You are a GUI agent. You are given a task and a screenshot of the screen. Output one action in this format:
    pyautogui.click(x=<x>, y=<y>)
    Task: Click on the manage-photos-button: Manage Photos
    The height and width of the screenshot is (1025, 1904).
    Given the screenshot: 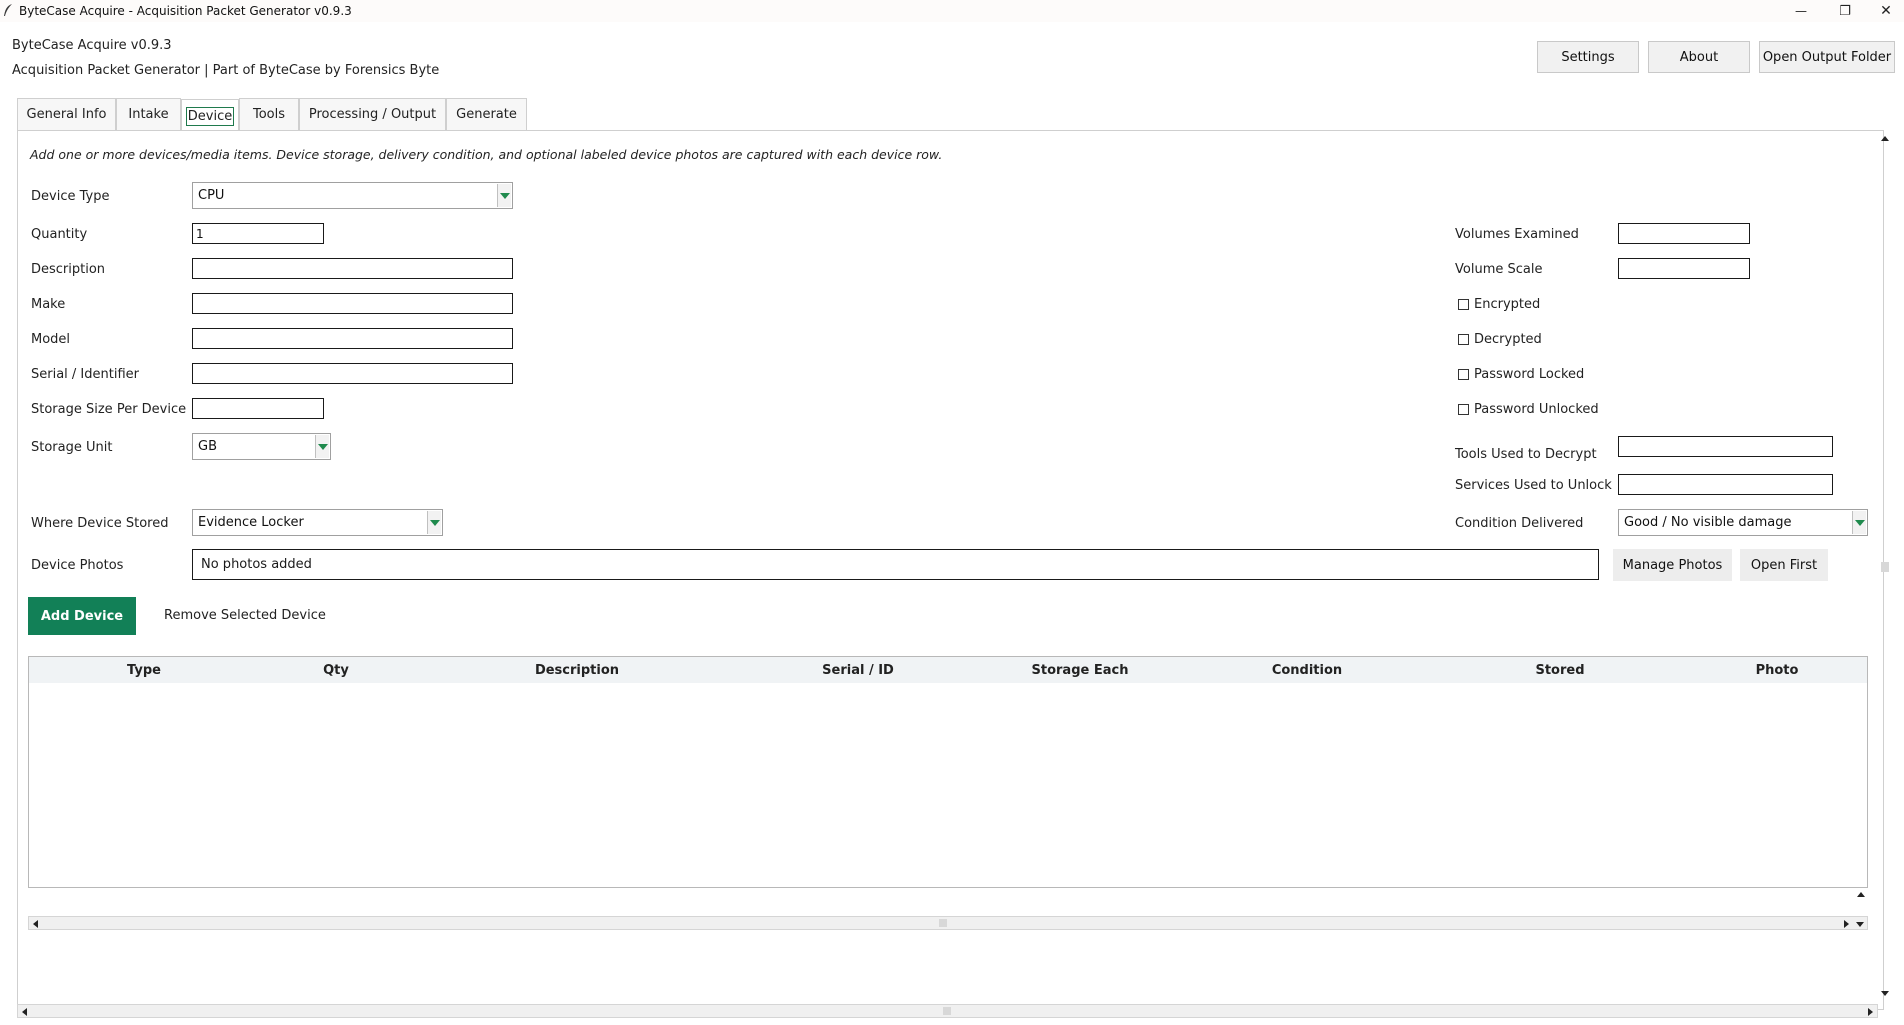 What is the action you would take?
    pyautogui.click(x=1672, y=565)
    